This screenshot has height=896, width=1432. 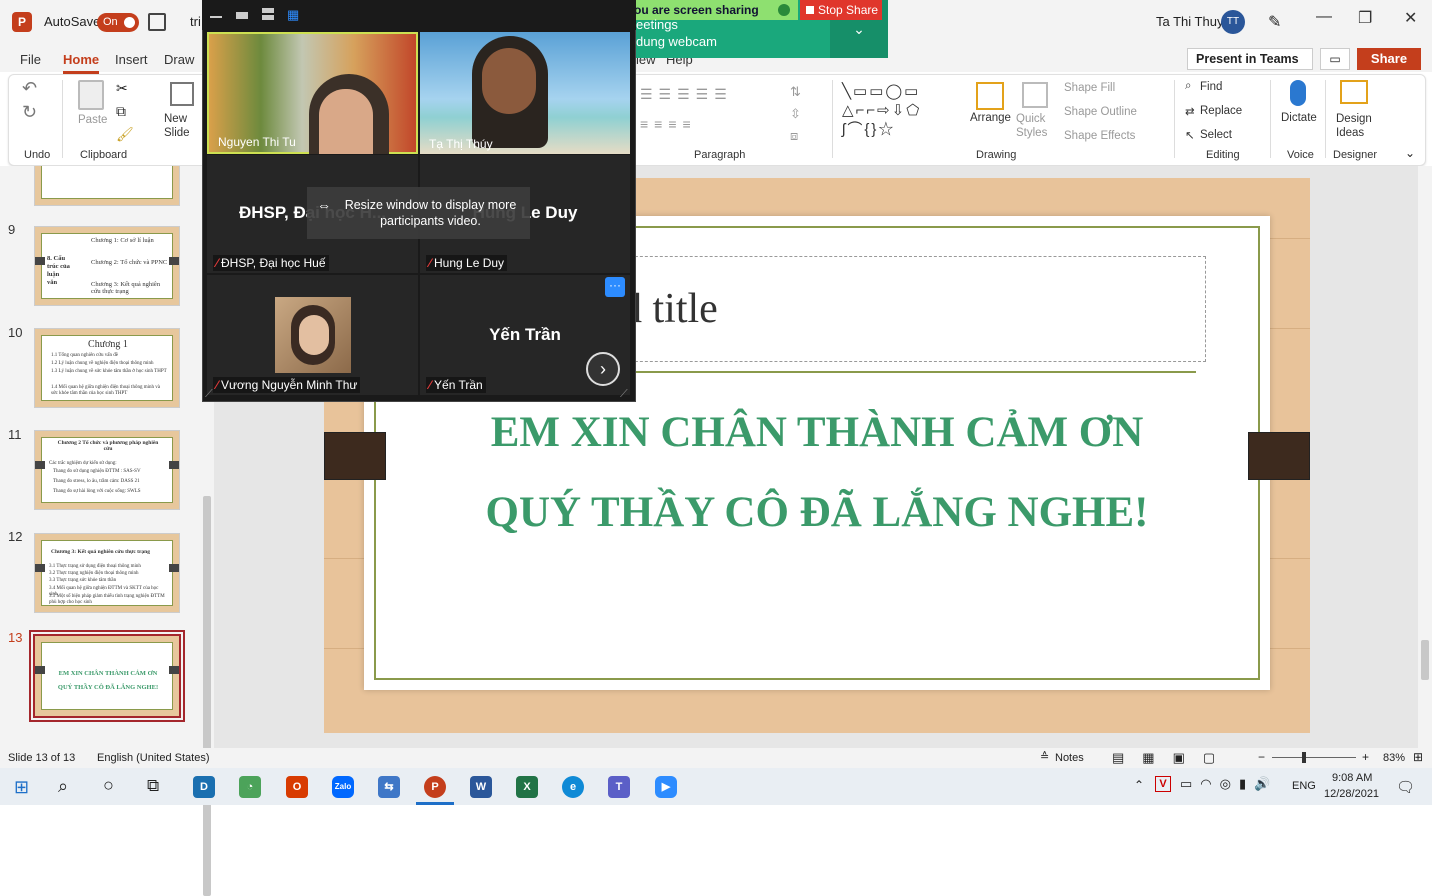 I want to click on resize-handle-right: ⟋, so click(x=624, y=394).